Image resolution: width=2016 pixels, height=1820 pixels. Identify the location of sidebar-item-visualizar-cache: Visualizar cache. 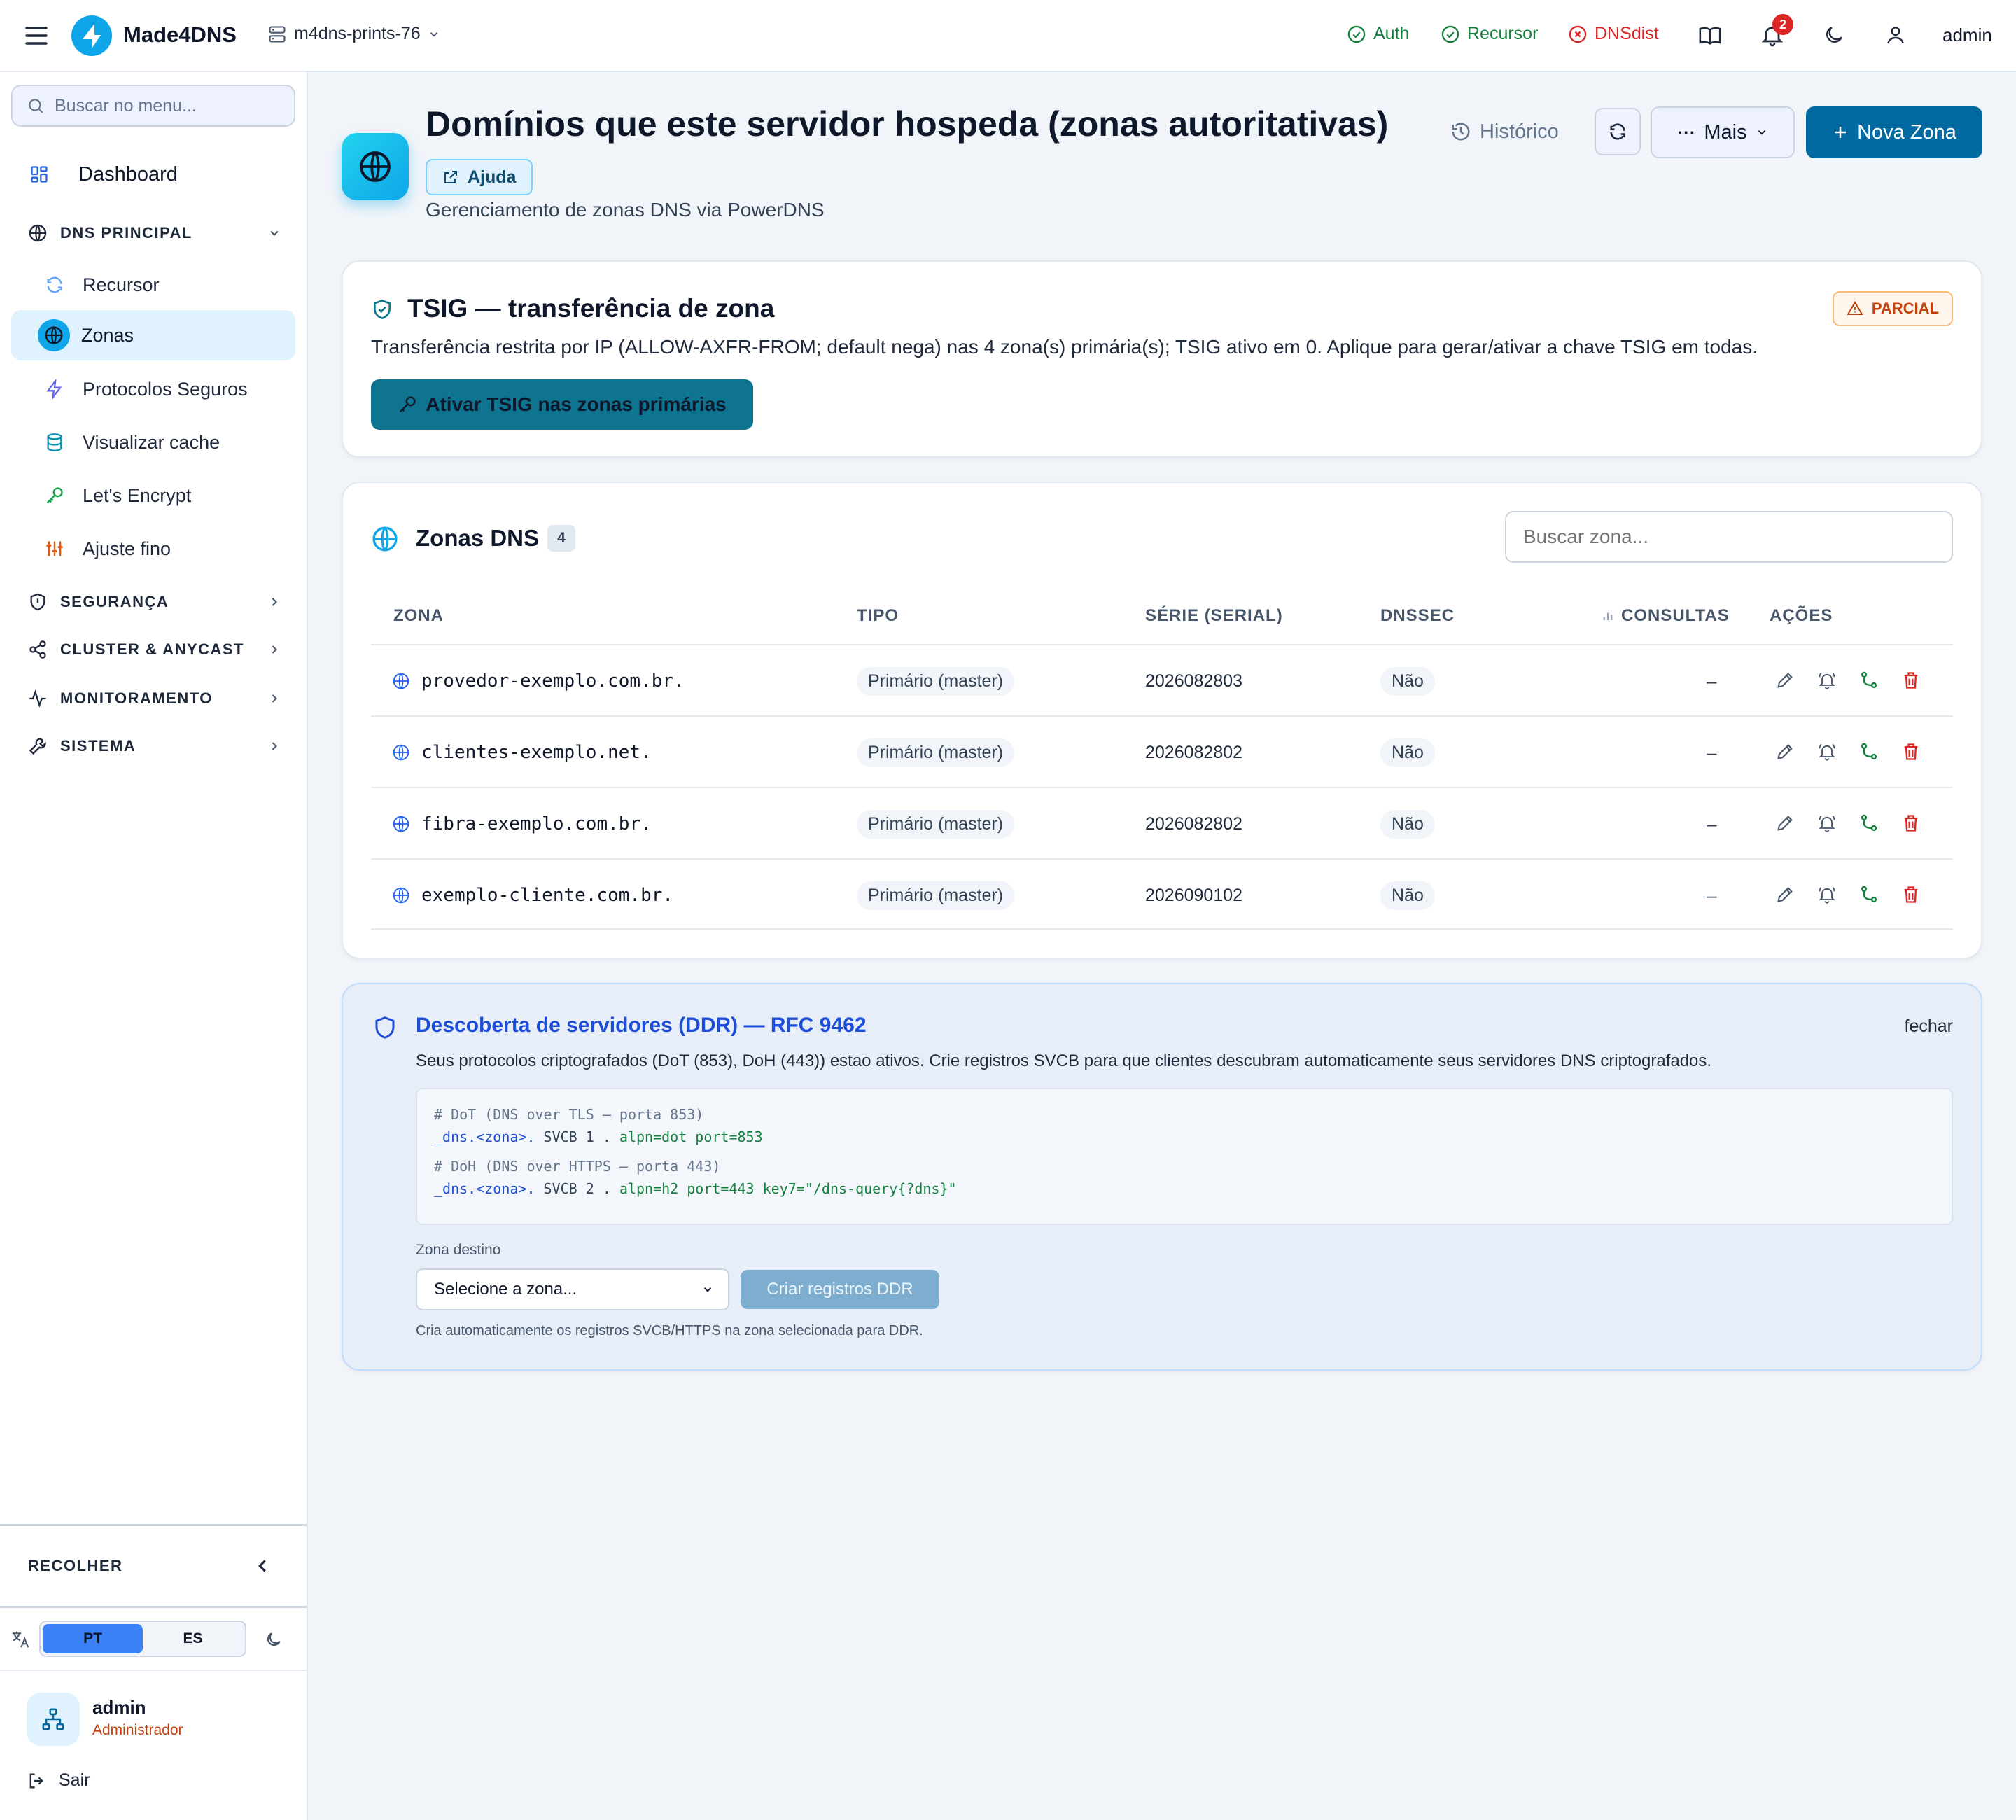
(153, 442).